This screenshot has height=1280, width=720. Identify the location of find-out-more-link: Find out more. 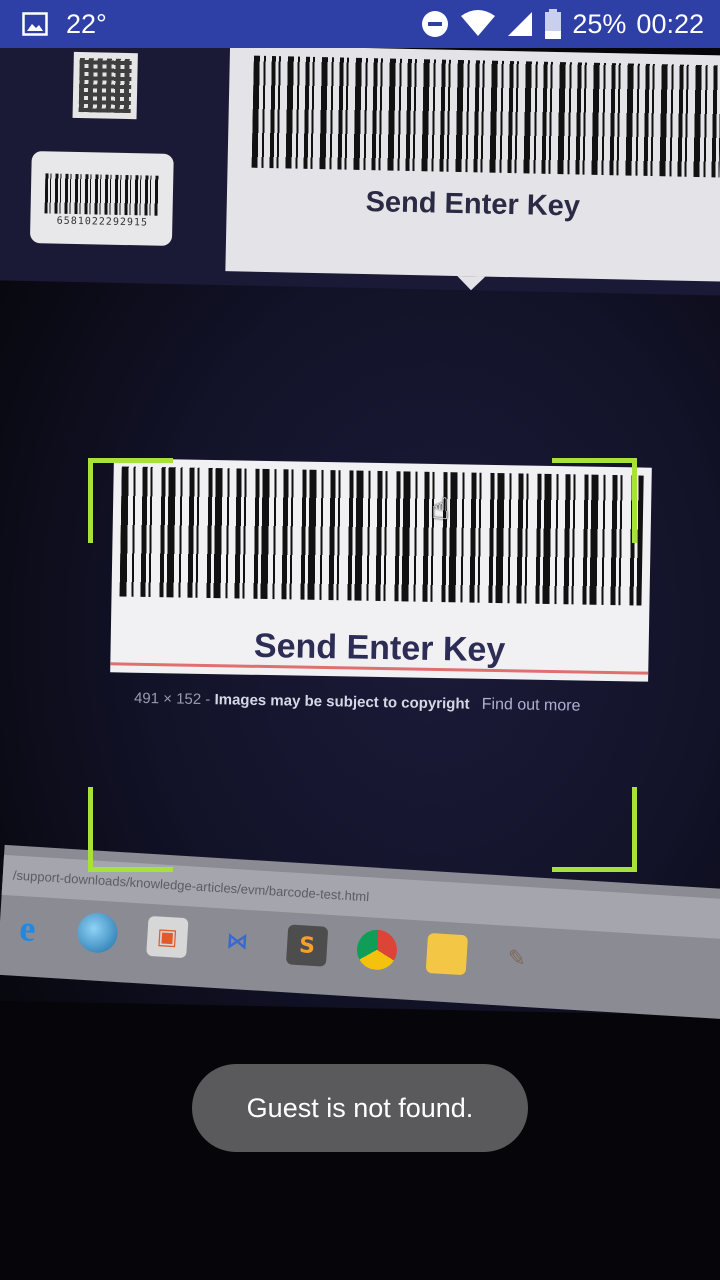
(531, 705).